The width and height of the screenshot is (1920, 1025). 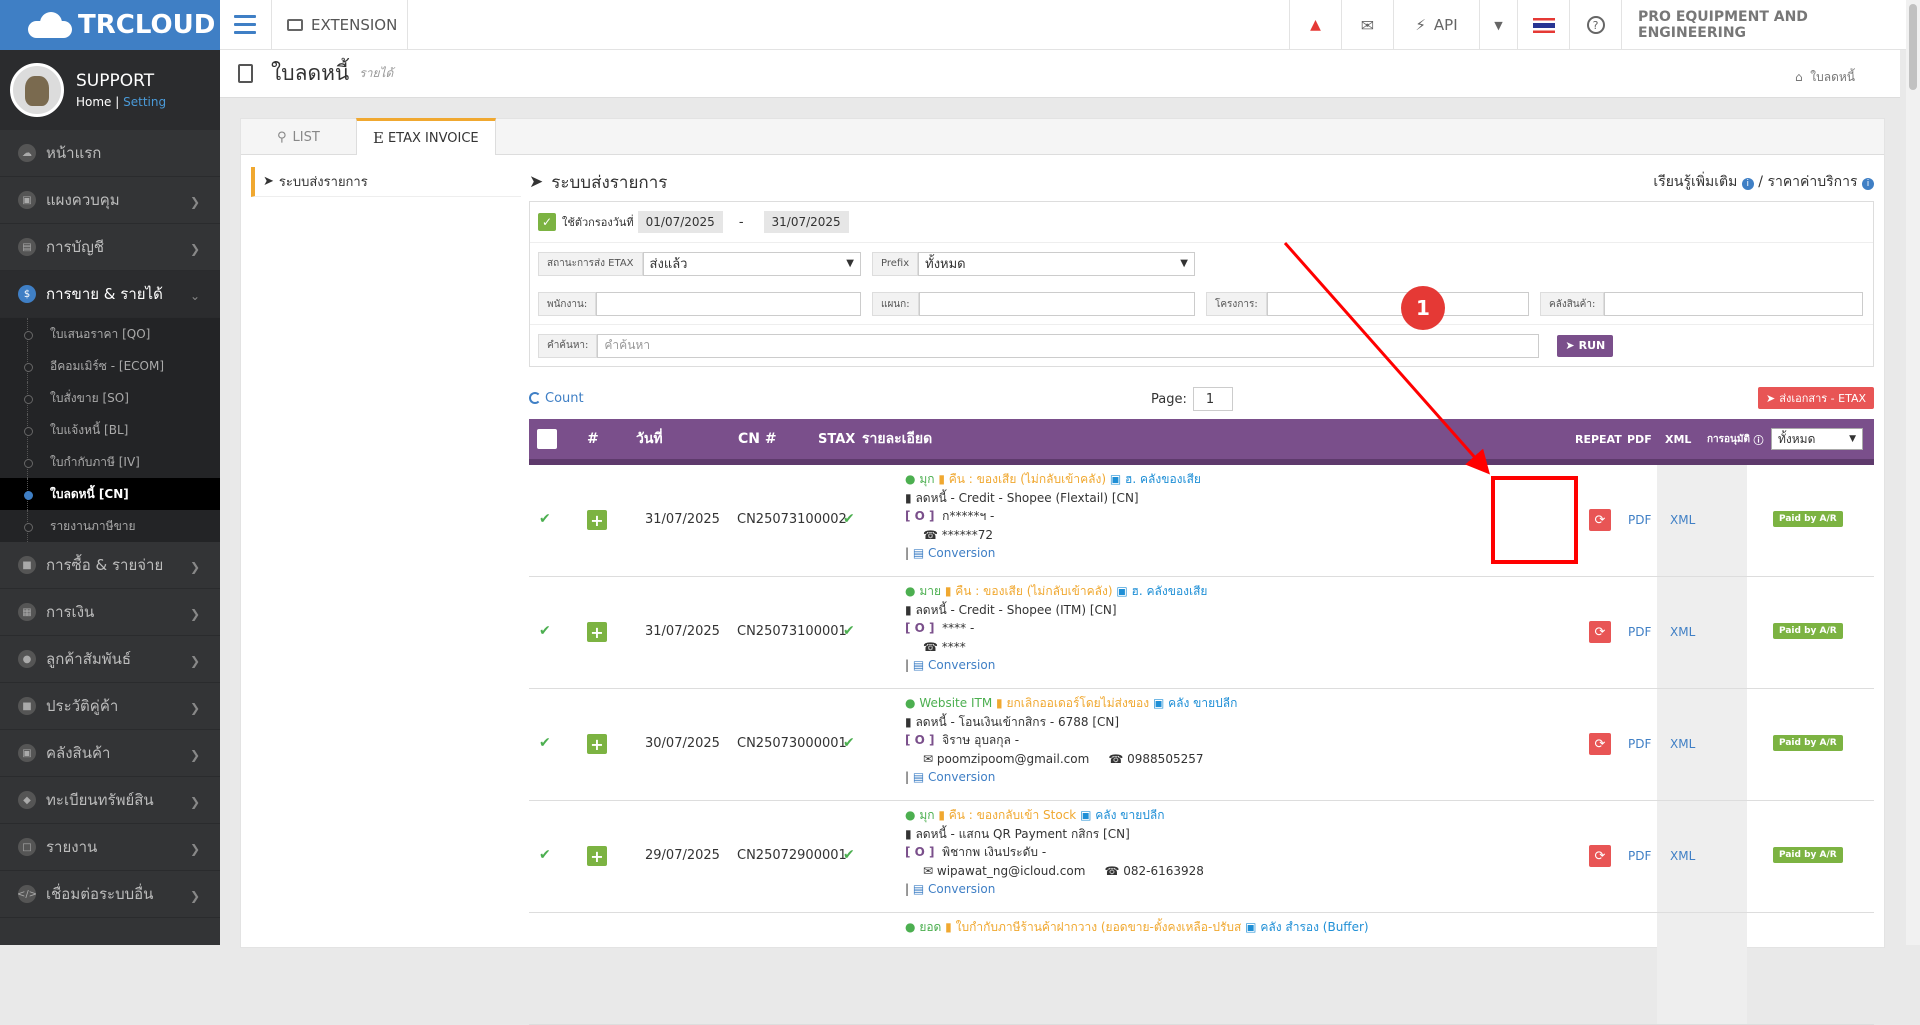 I want to click on warehouse-label: คลังสินค้า:, so click(x=1572, y=304).